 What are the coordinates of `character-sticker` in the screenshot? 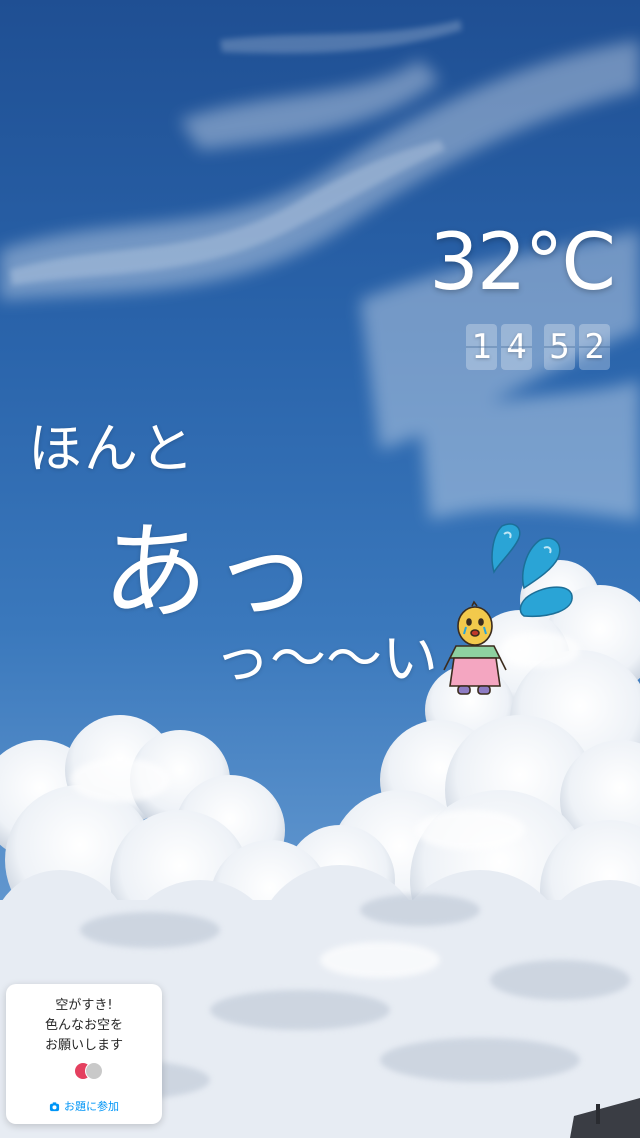 It's located at (508, 609).